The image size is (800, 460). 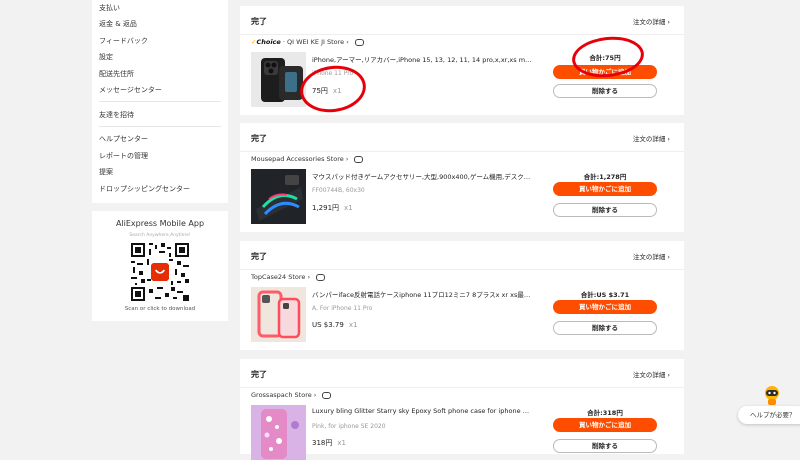 I want to click on store-link: ✓Choice · QI WEI KE JI Store ›, so click(x=307, y=42).